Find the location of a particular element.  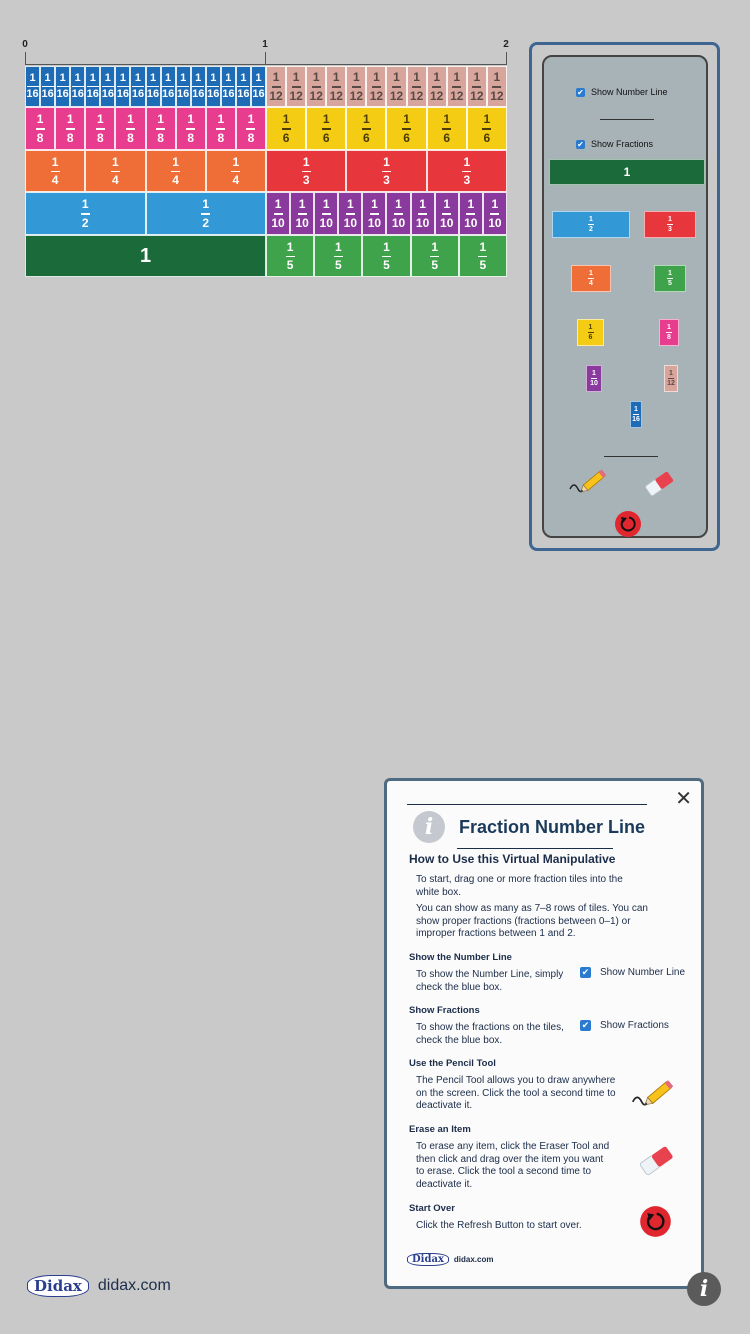

palette-tile-1-4: 14 is located at coordinates (591, 278).